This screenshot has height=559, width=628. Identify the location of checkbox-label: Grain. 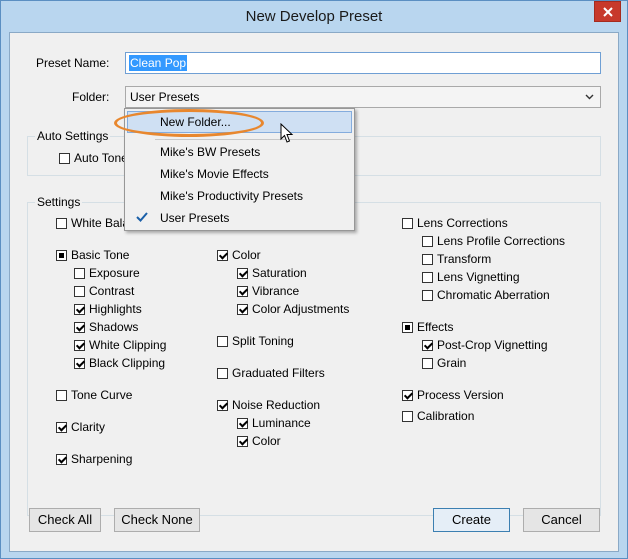
(452, 363).